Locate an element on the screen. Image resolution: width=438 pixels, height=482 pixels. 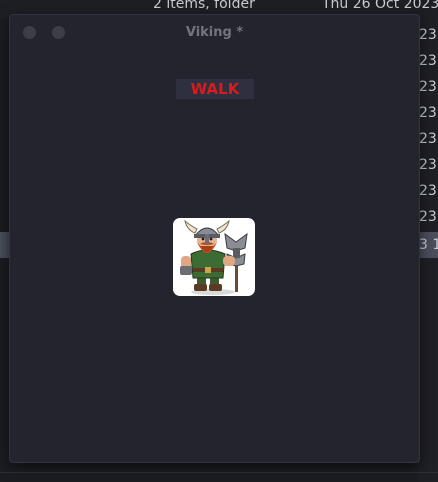
window-title: Viking * is located at coordinates (214, 32).